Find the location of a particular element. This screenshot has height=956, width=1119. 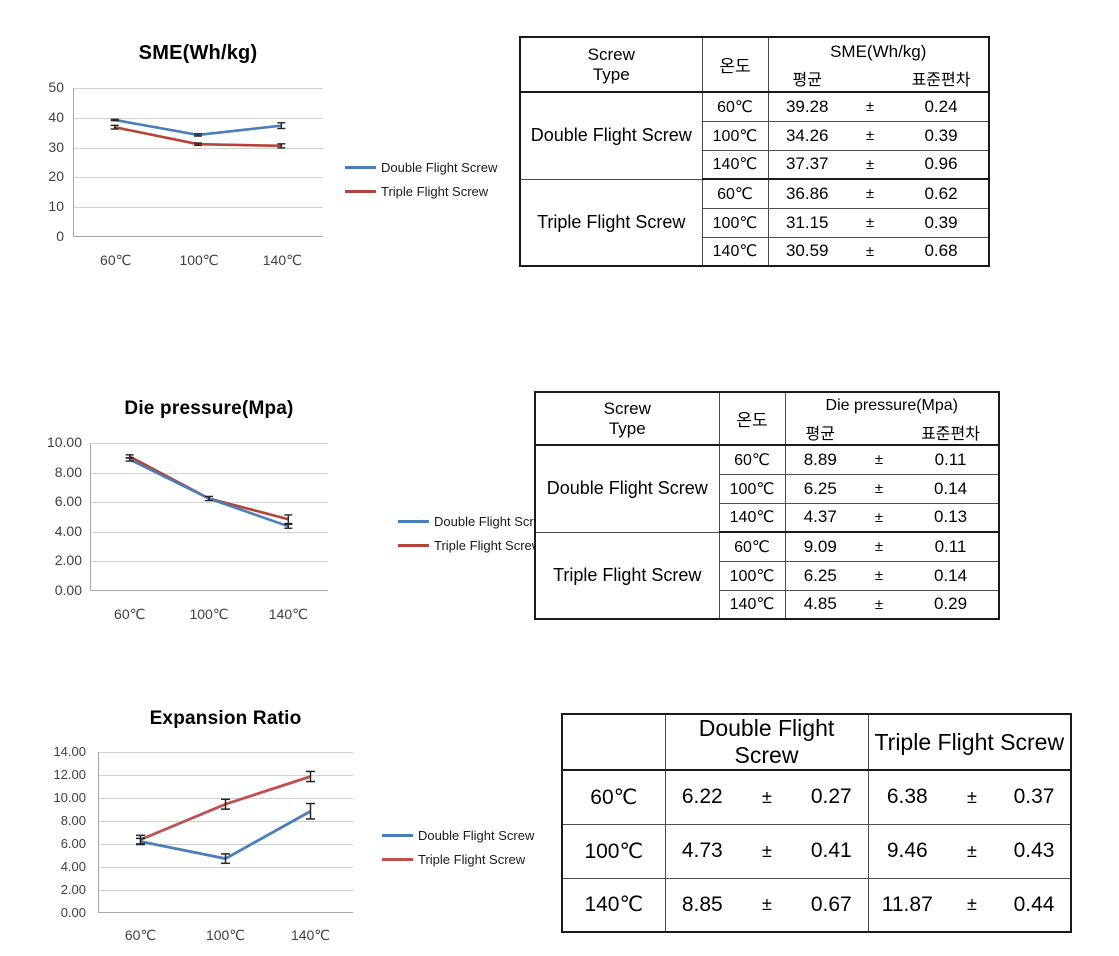

y-tick-label: 14.00 is located at coordinates (69, 751).